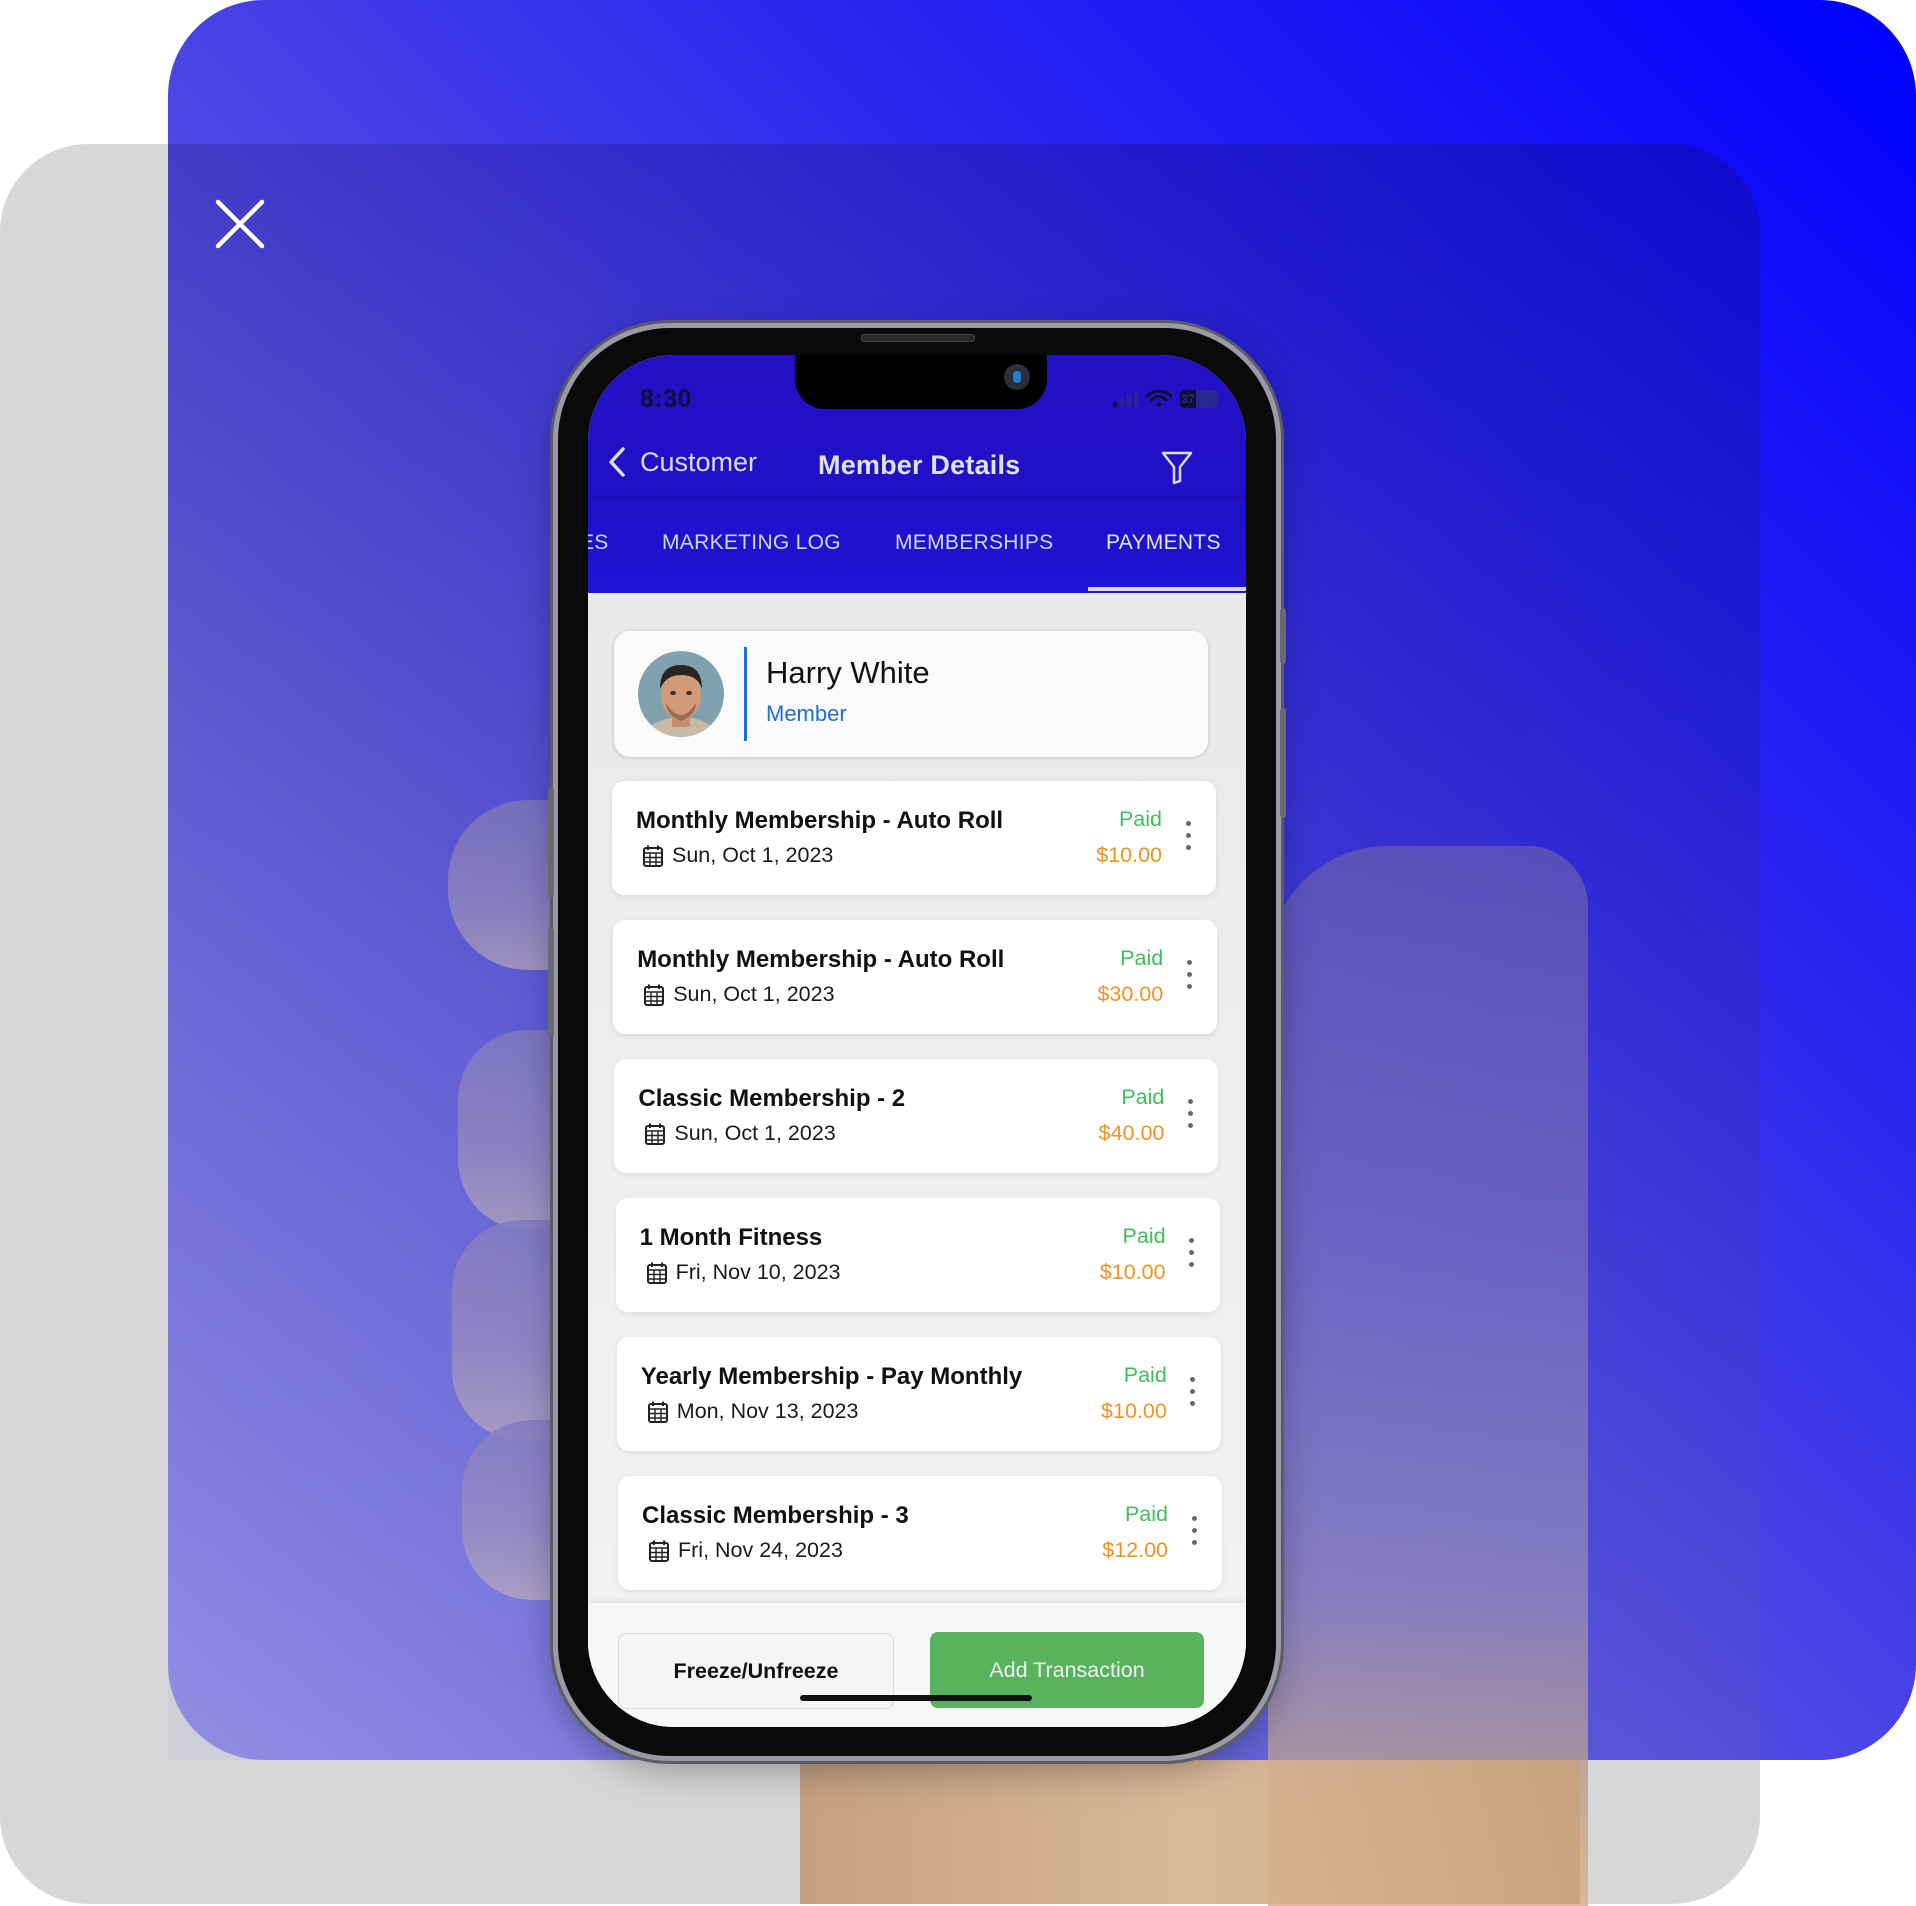 This screenshot has height=1906, width=1916. Describe the element at coordinates (1190, 1832) in the screenshot. I see `hand-palm` at that location.